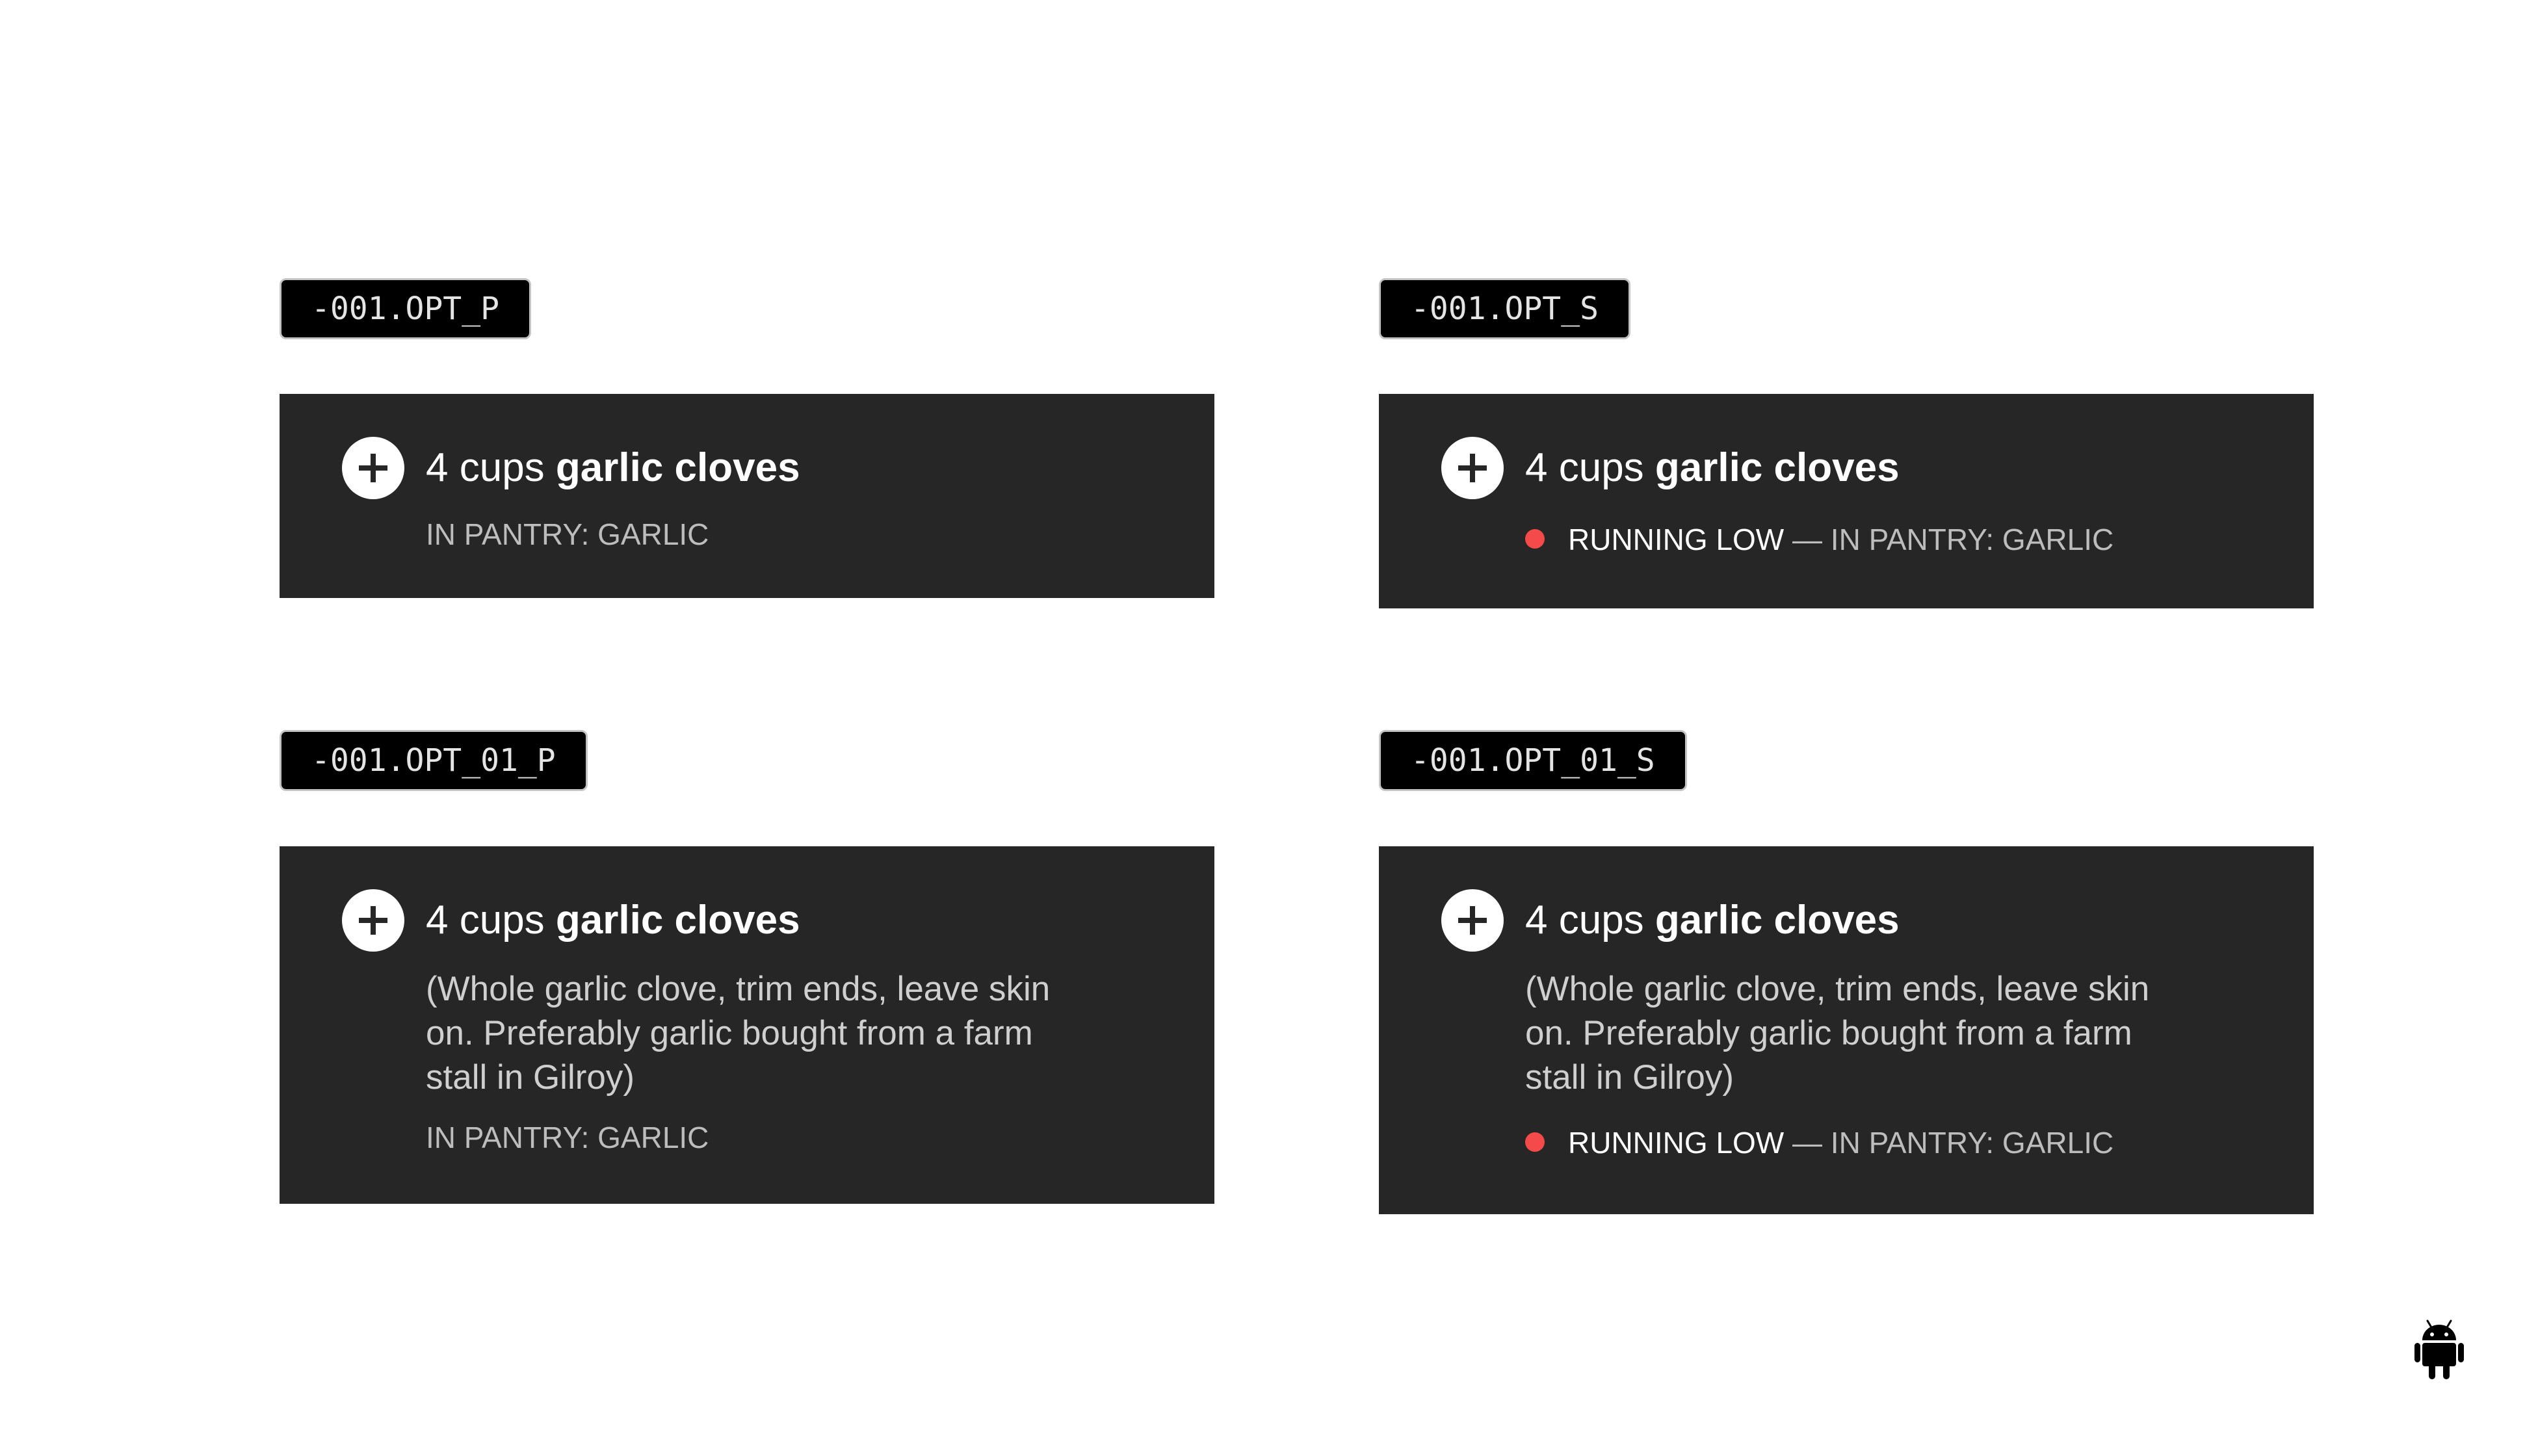 The height and width of the screenshot is (1456, 2538). Describe the element at coordinates (1533, 760) in the screenshot. I see `variant-tag: -001.OPT_01_S` at that location.